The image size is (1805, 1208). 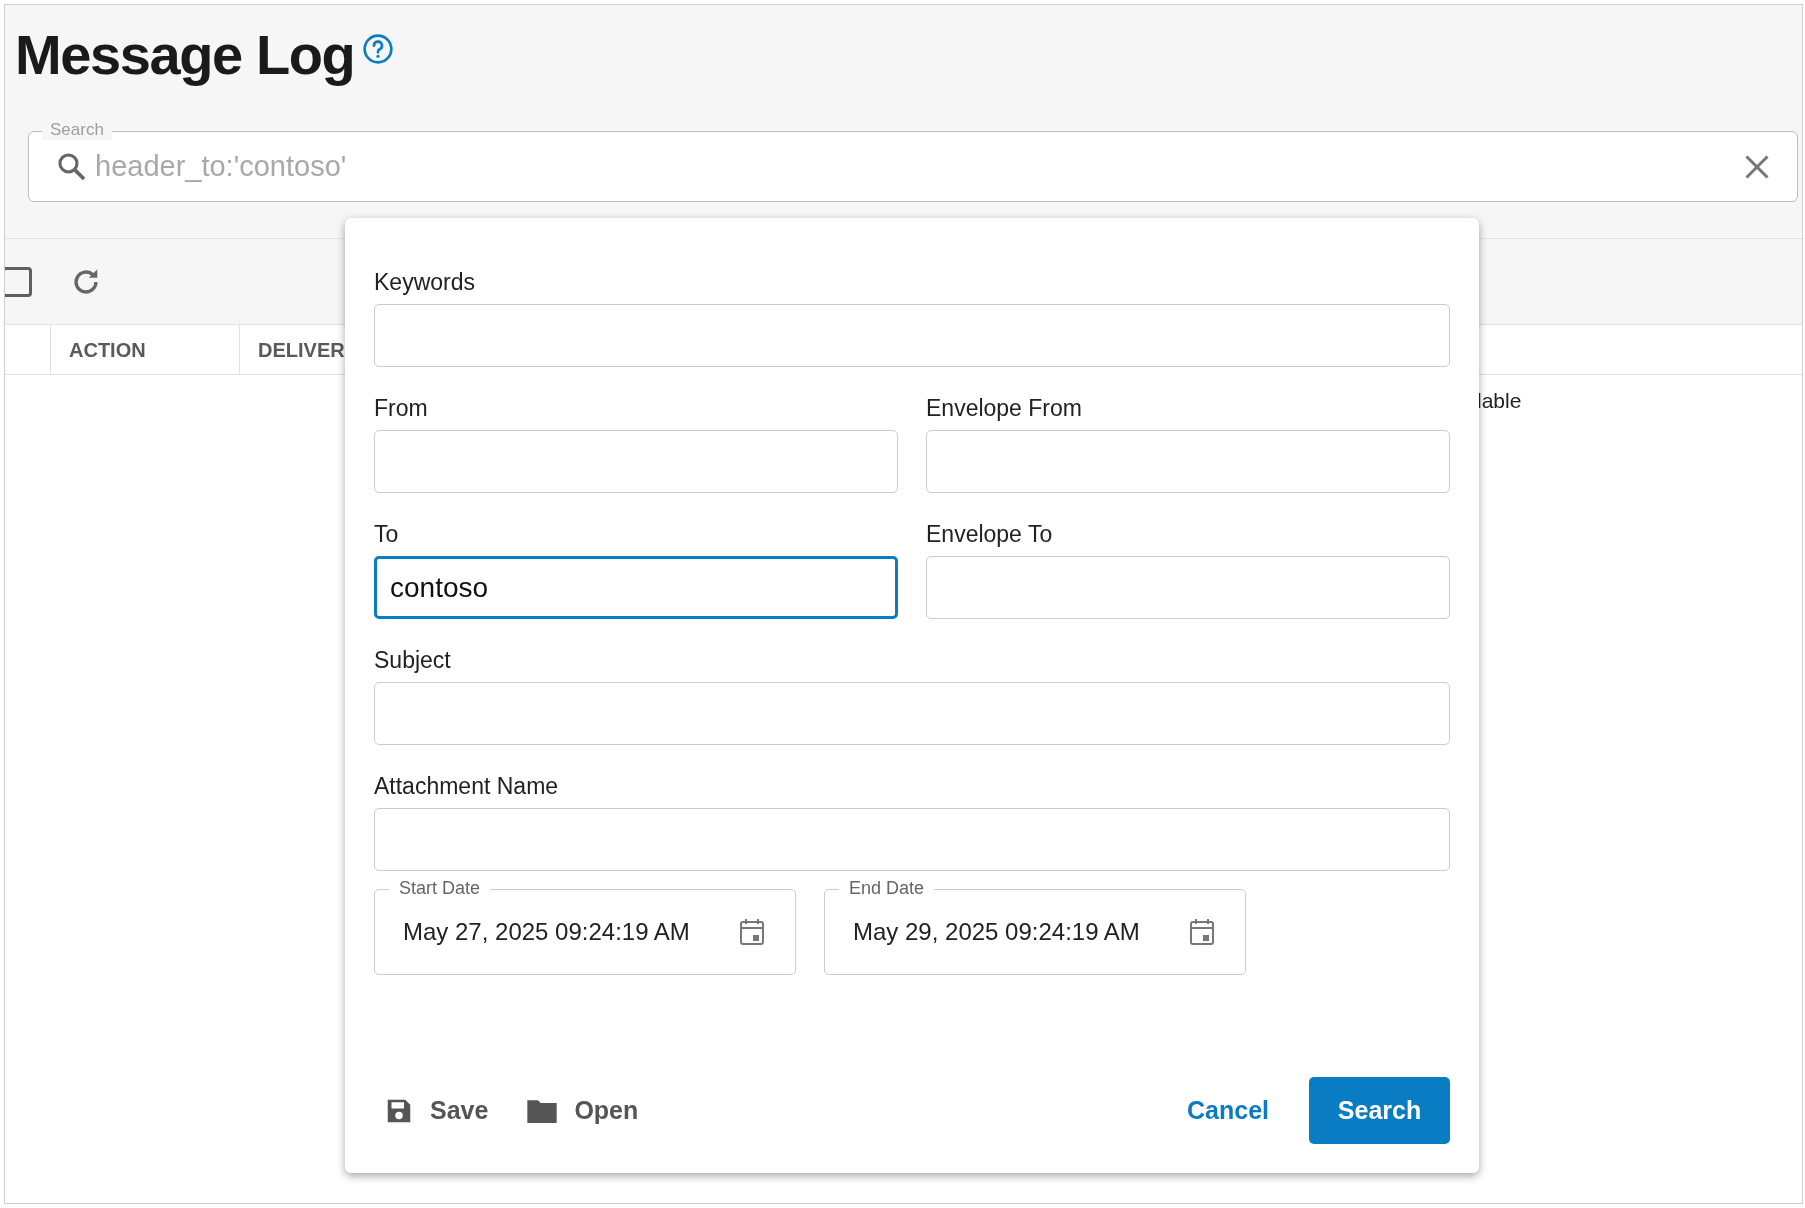 I want to click on field-label: Envelope From, so click(x=1004, y=408).